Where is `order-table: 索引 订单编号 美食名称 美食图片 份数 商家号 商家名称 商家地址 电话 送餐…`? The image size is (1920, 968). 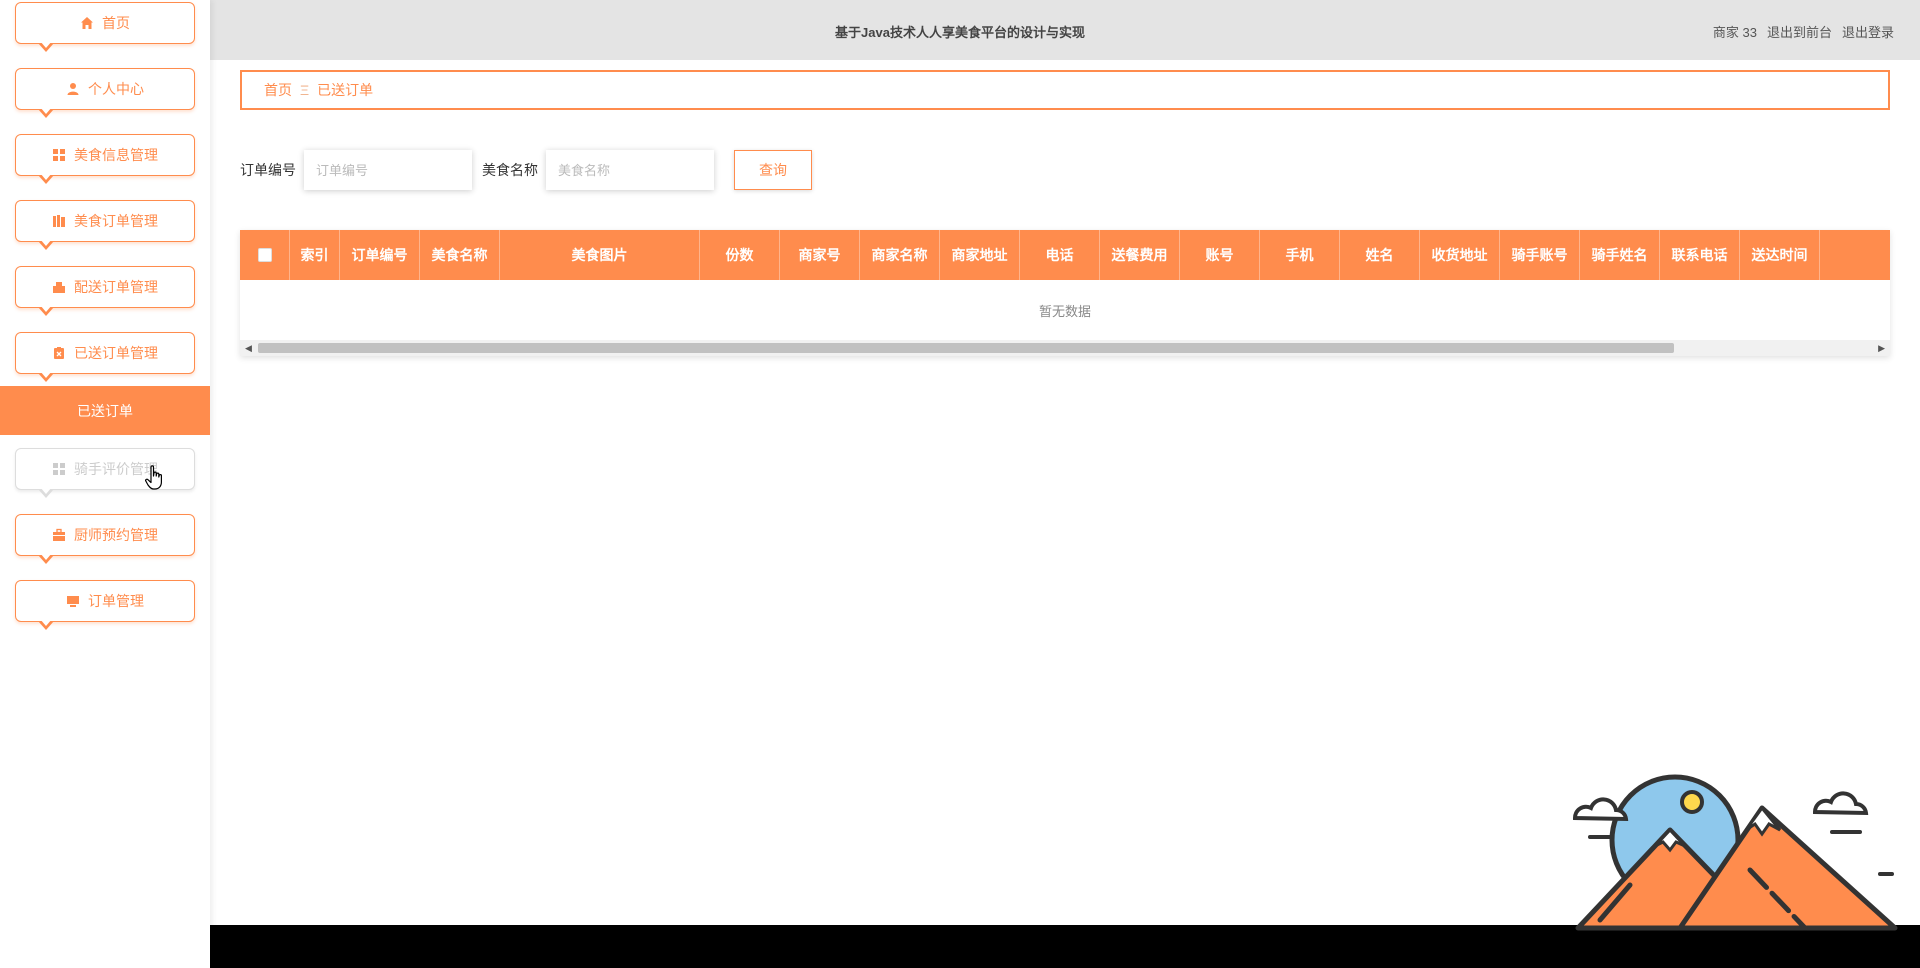 order-table: 索引 订单编号 美食名称 美食图片 份数 商家号 商家名称 商家地址 电话 送餐… is located at coordinates (1065, 293).